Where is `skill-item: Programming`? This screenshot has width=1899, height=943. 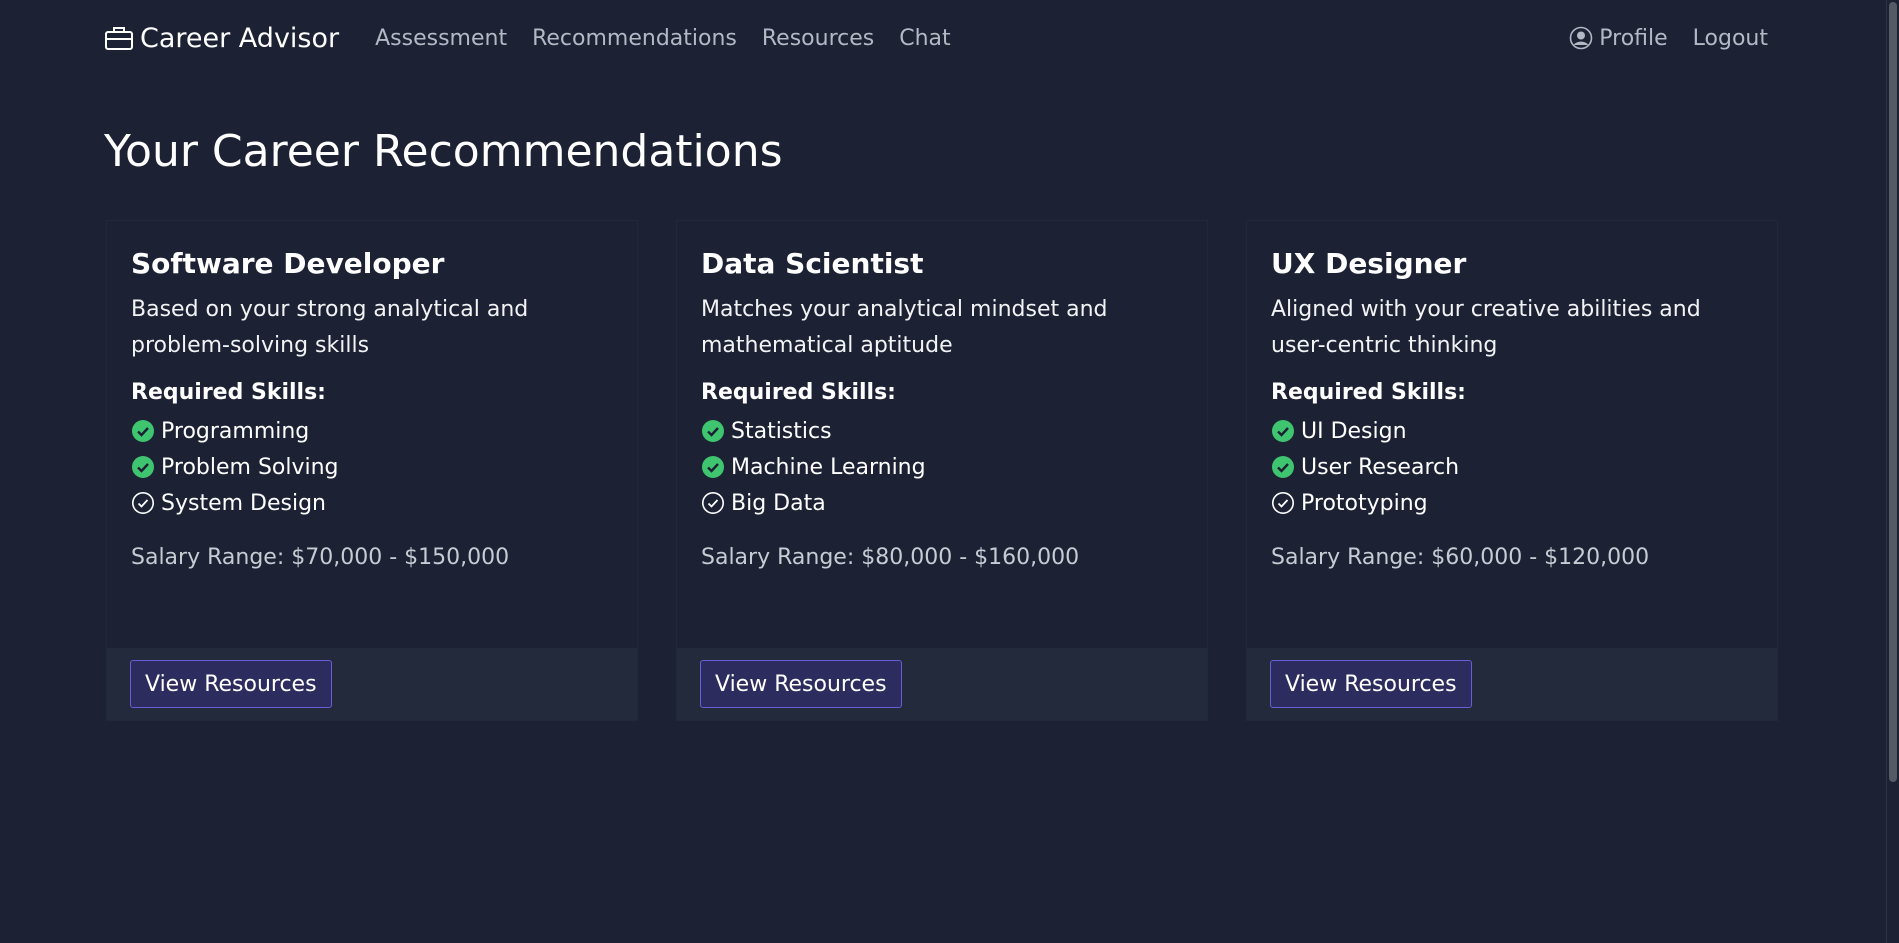
skill-item: Programming is located at coordinates (372, 431).